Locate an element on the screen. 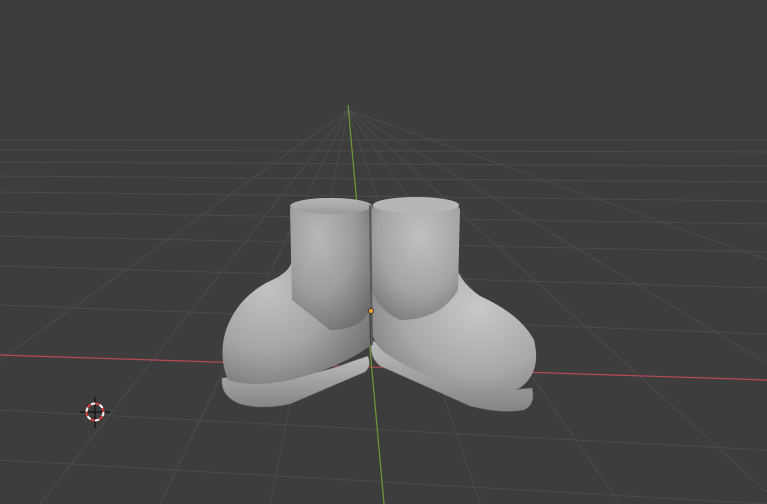  object-origin-icon is located at coordinates (370, 310).